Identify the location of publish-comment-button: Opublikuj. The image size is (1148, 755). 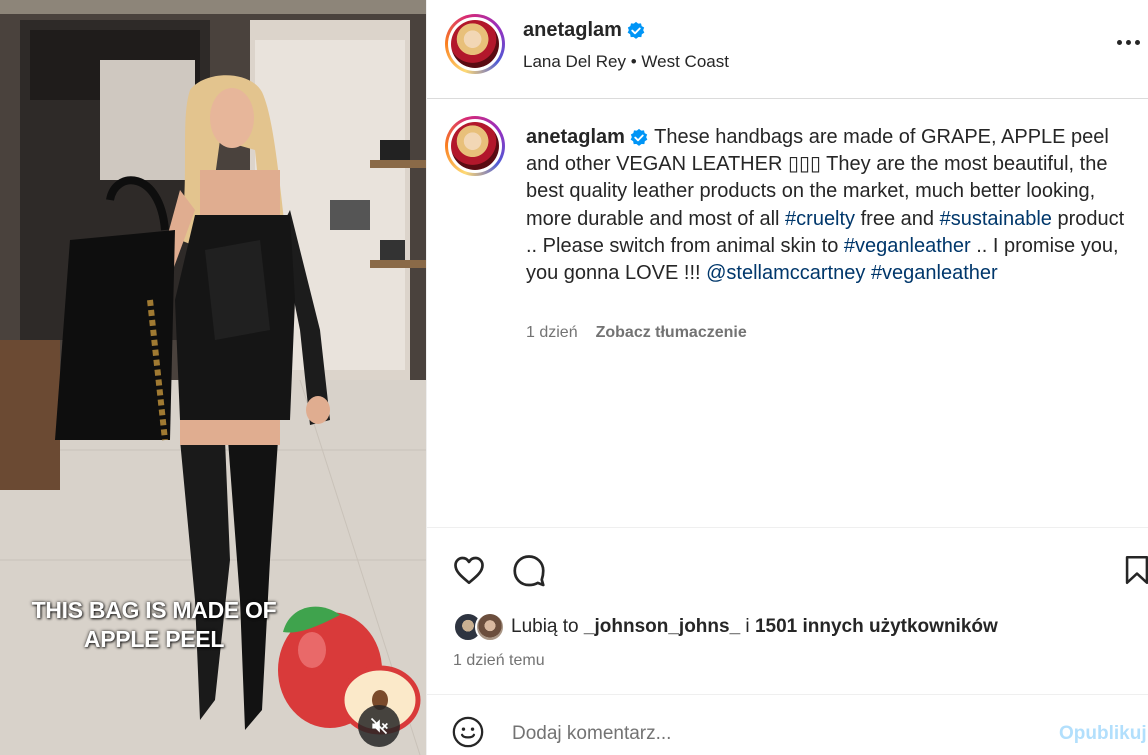
(1103, 734).